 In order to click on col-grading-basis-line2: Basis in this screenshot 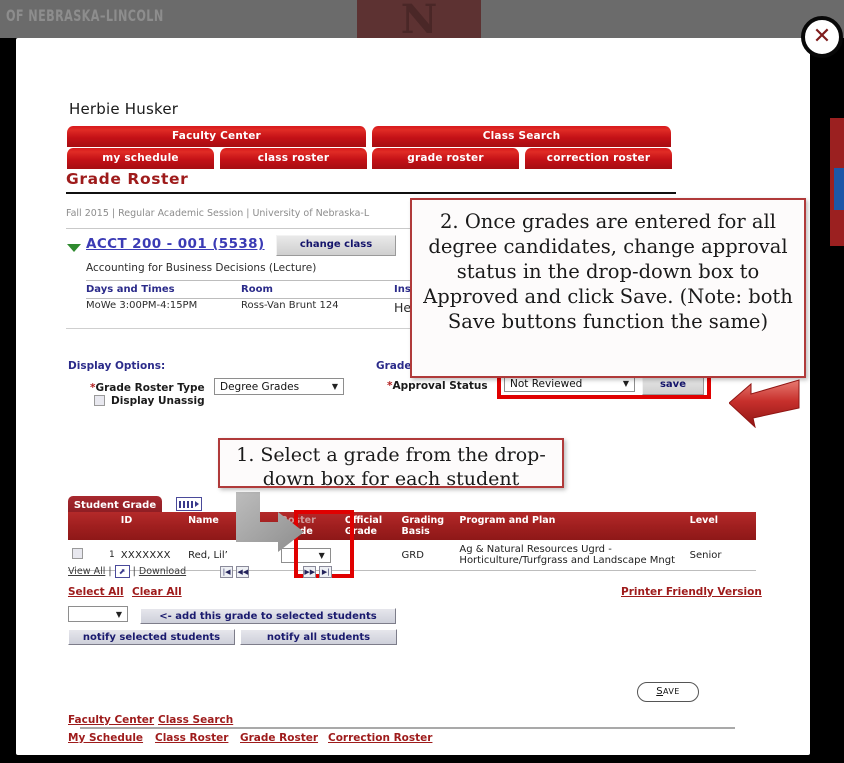, I will do `click(415, 531)`.